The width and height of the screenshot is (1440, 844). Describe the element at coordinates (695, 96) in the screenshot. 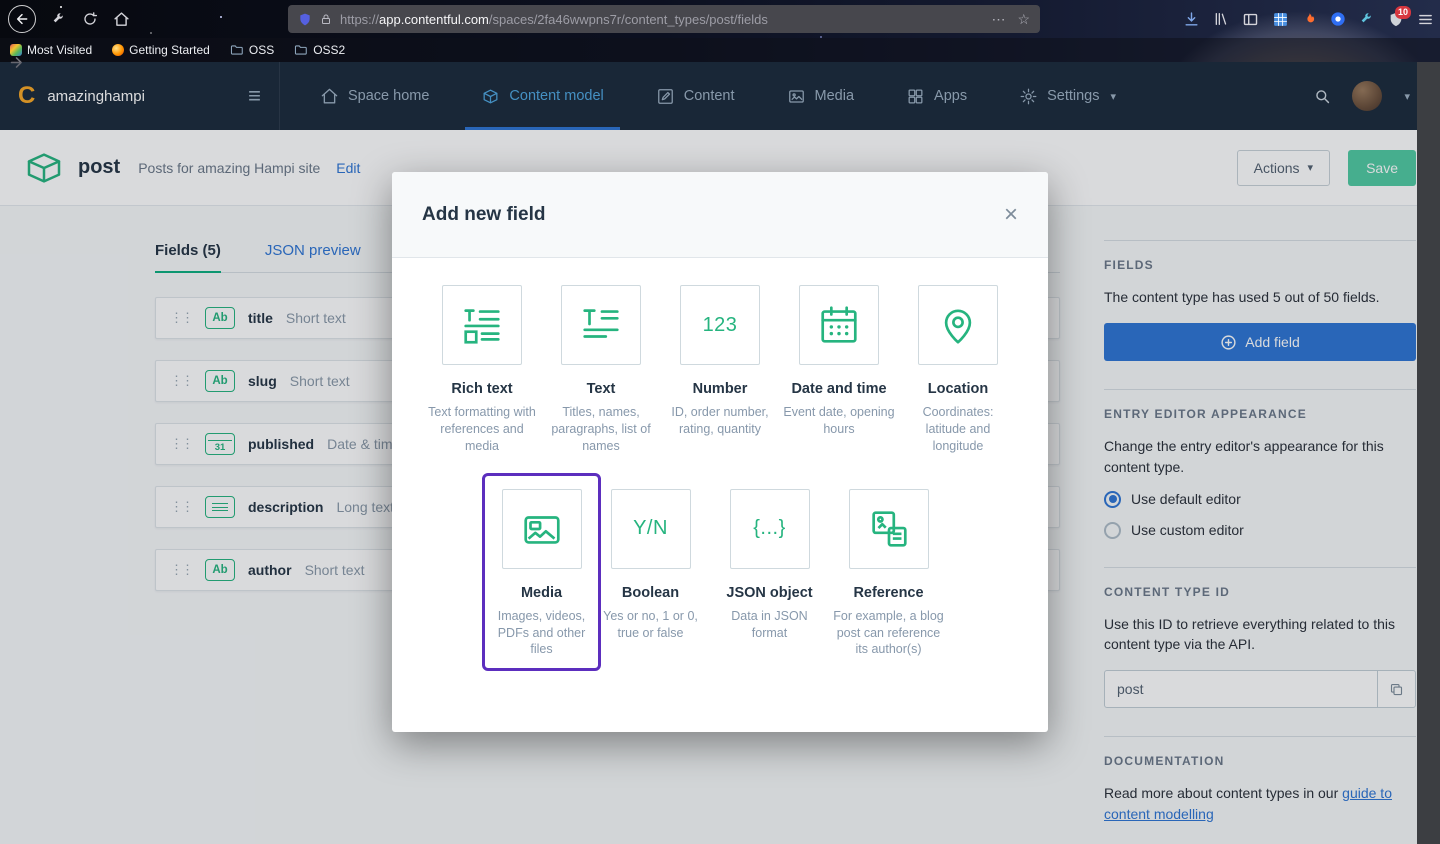

I see `nav-item-content: Content` at that location.